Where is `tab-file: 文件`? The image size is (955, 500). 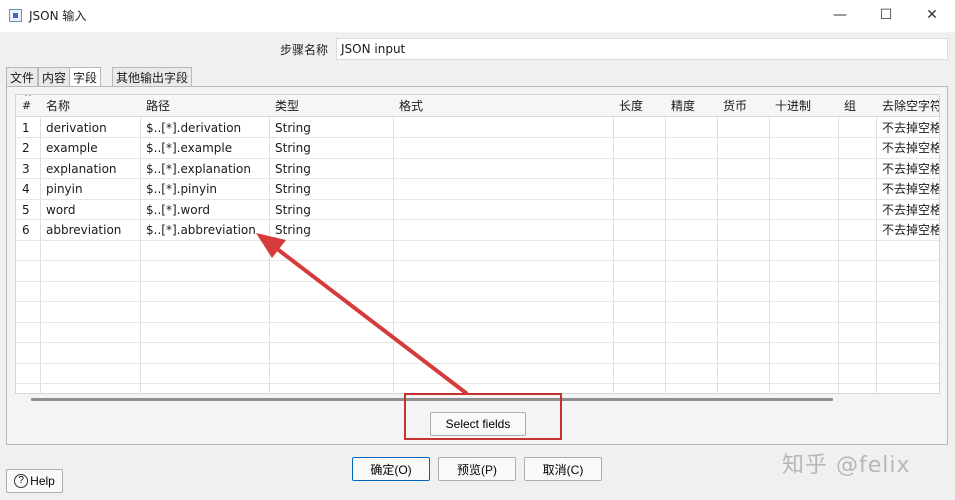
tab-file: 文件 is located at coordinates (22, 76).